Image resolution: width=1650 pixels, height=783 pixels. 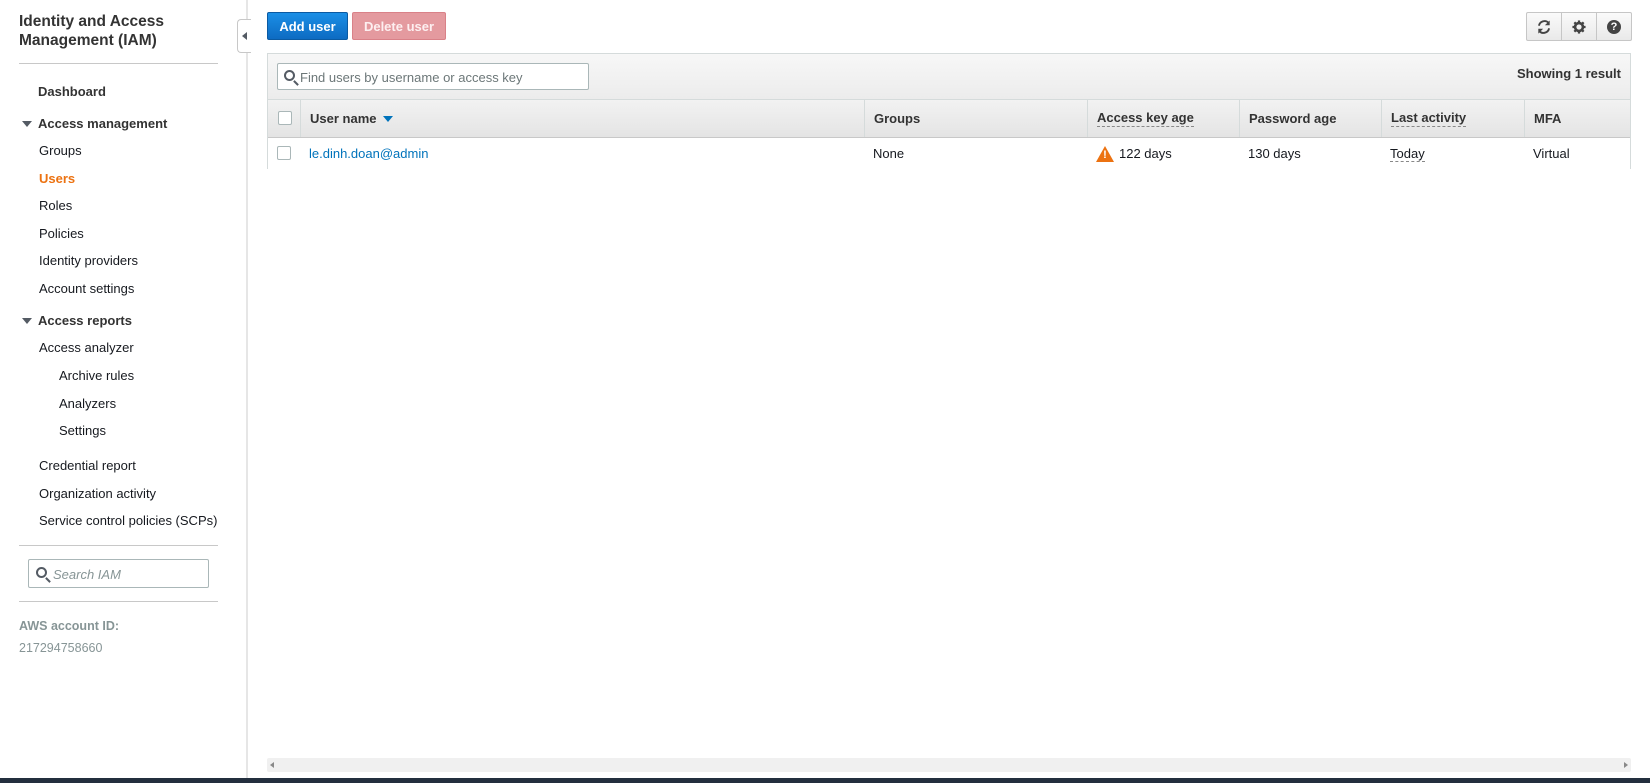 What do you see at coordinates (1145, 118) in the screenshot?
I see `column-label: Access key age` at bounding box center [1145, 118].